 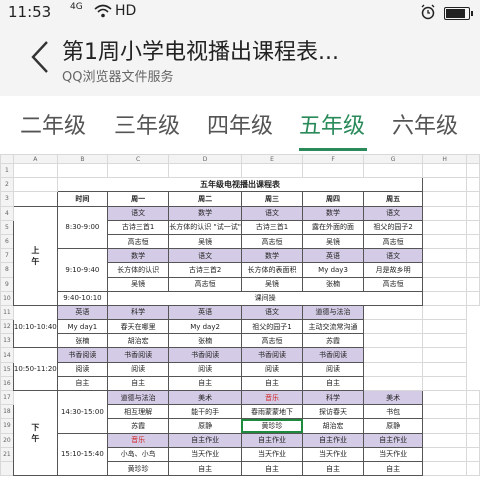 What do you see at coordinates (7, 298) in the screenshot?
I see `row-header: 10` at bounding box center [7, 298].